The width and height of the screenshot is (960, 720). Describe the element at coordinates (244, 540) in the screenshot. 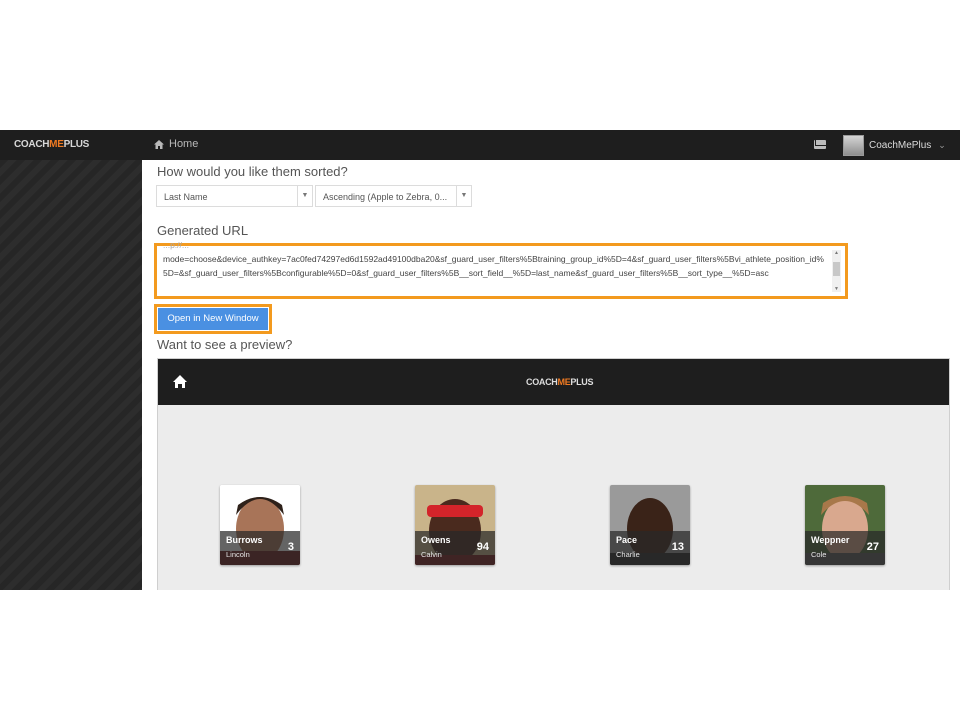

I see `athlete-last-name: Burrows` at that location.